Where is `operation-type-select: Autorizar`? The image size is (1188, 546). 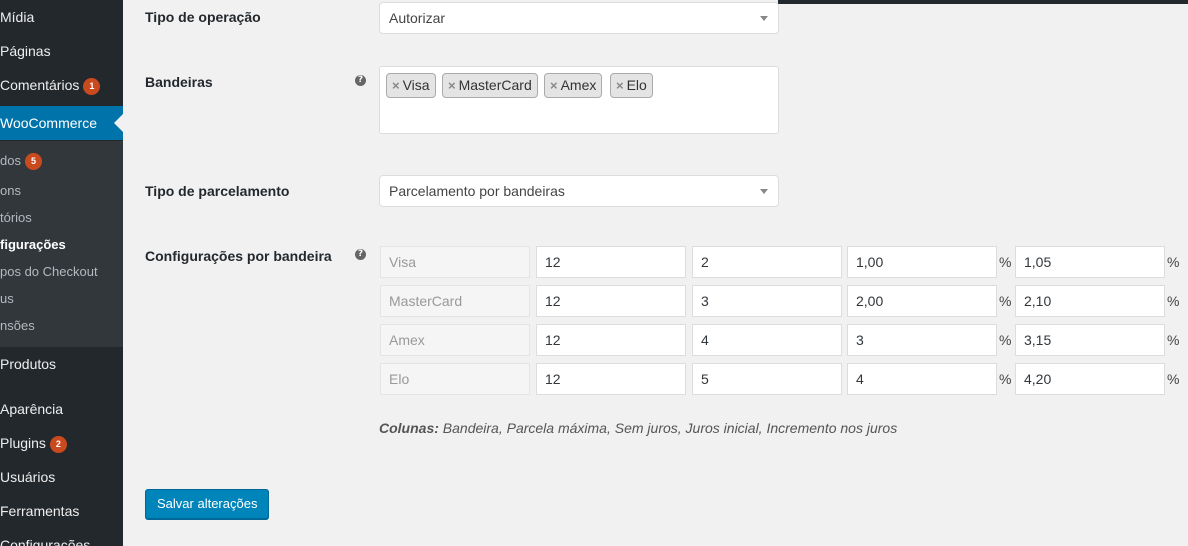 operation-type-select: Autorizar is located at coordinates (579, 18).